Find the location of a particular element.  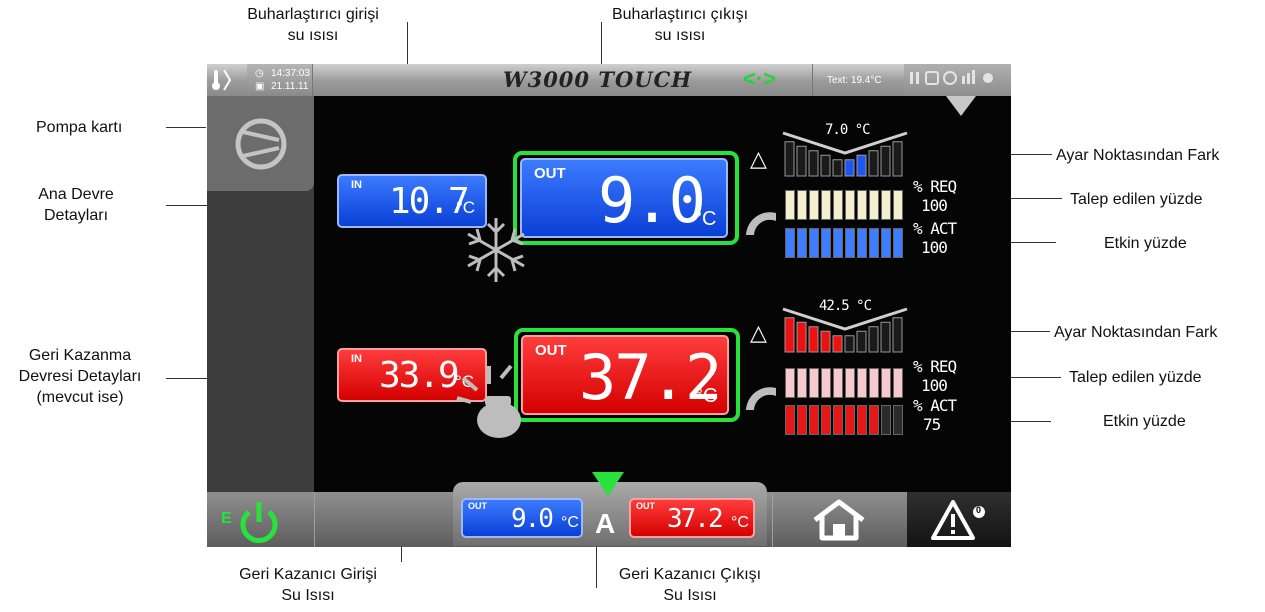

alarm-button: 0 is located at coordinates (959, 519).